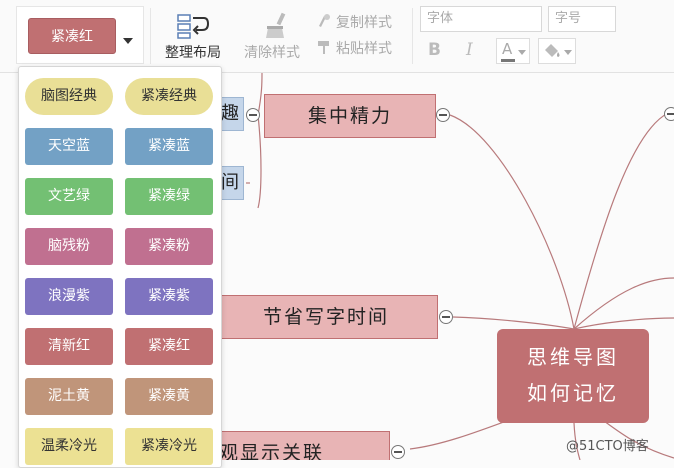  What do you see at coordinates (69, 346) in the screenshot?
I see `theme-option: 清新红` at bounding box center [69, 346].